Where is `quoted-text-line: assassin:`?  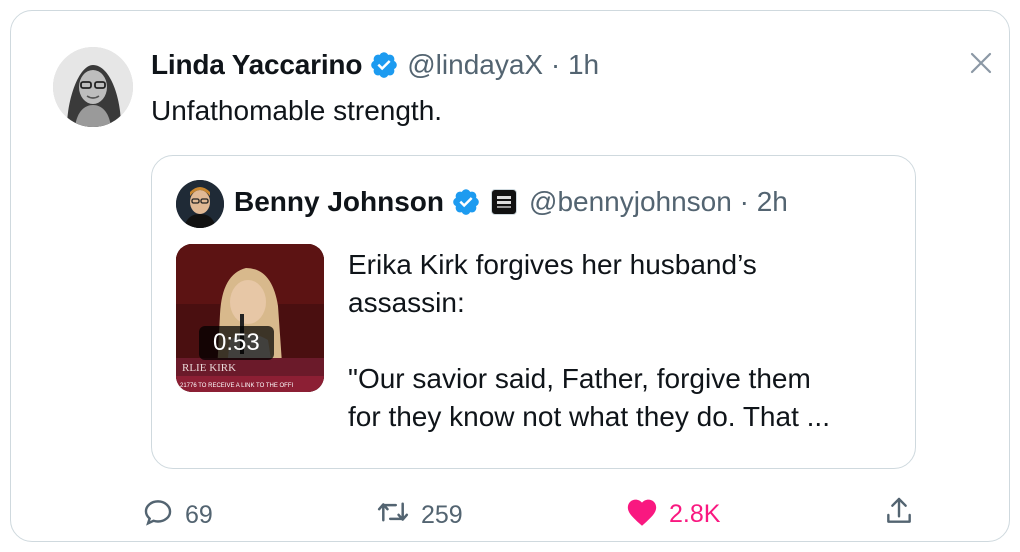 quoted-text-line: assassin: is located at coordinates (406, 302).